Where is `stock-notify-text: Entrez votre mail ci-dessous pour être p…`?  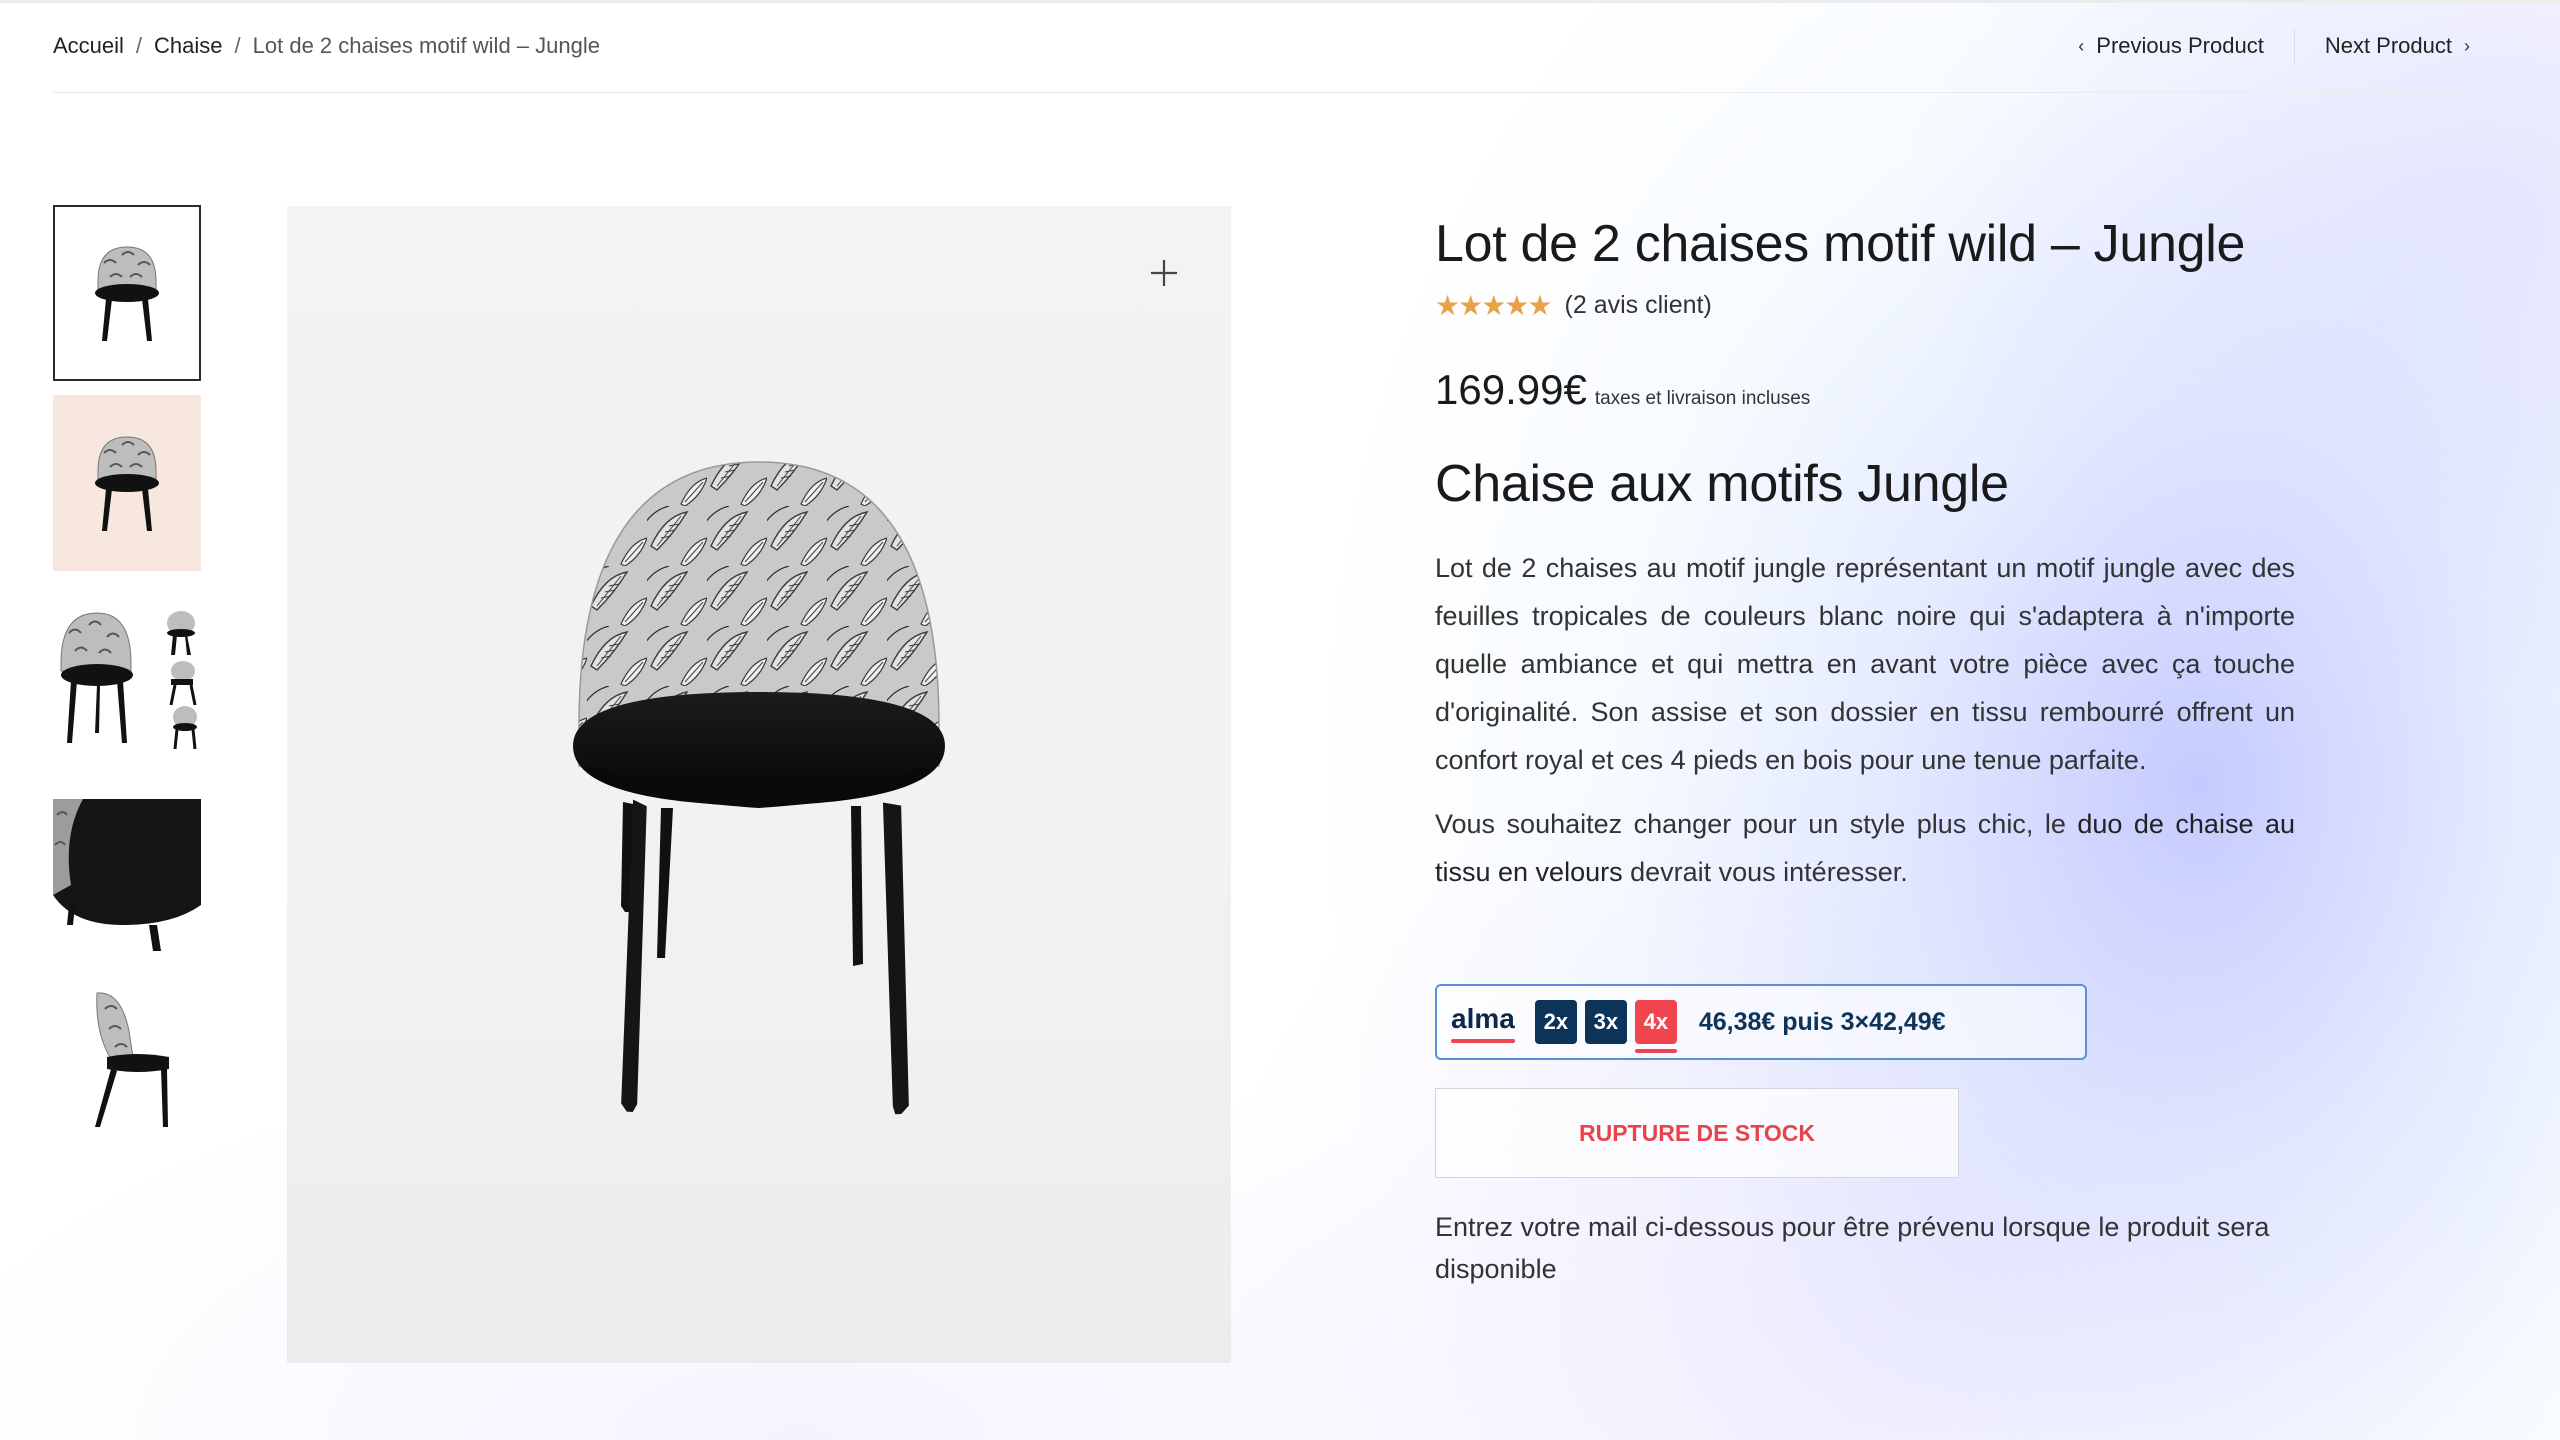 stock-notify-text: Entrez votre mail ci-dessous pour être p… is located at coordinates (1852, 1248).